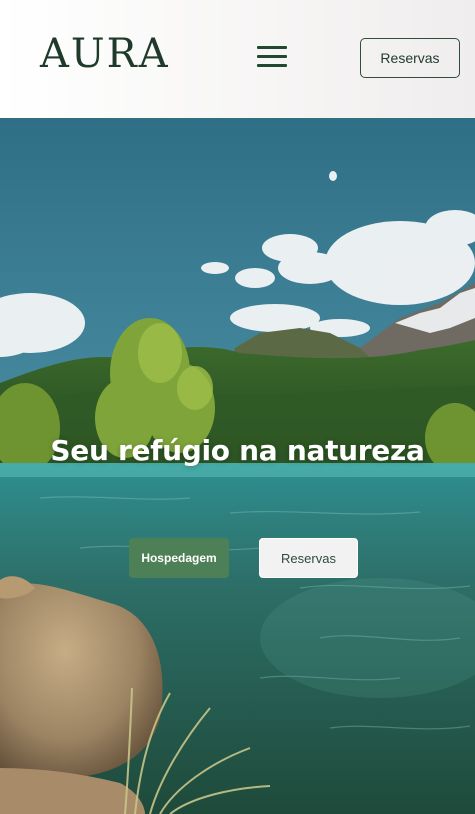  I want to click on hamburger-menu-icon, so click(272, 56).